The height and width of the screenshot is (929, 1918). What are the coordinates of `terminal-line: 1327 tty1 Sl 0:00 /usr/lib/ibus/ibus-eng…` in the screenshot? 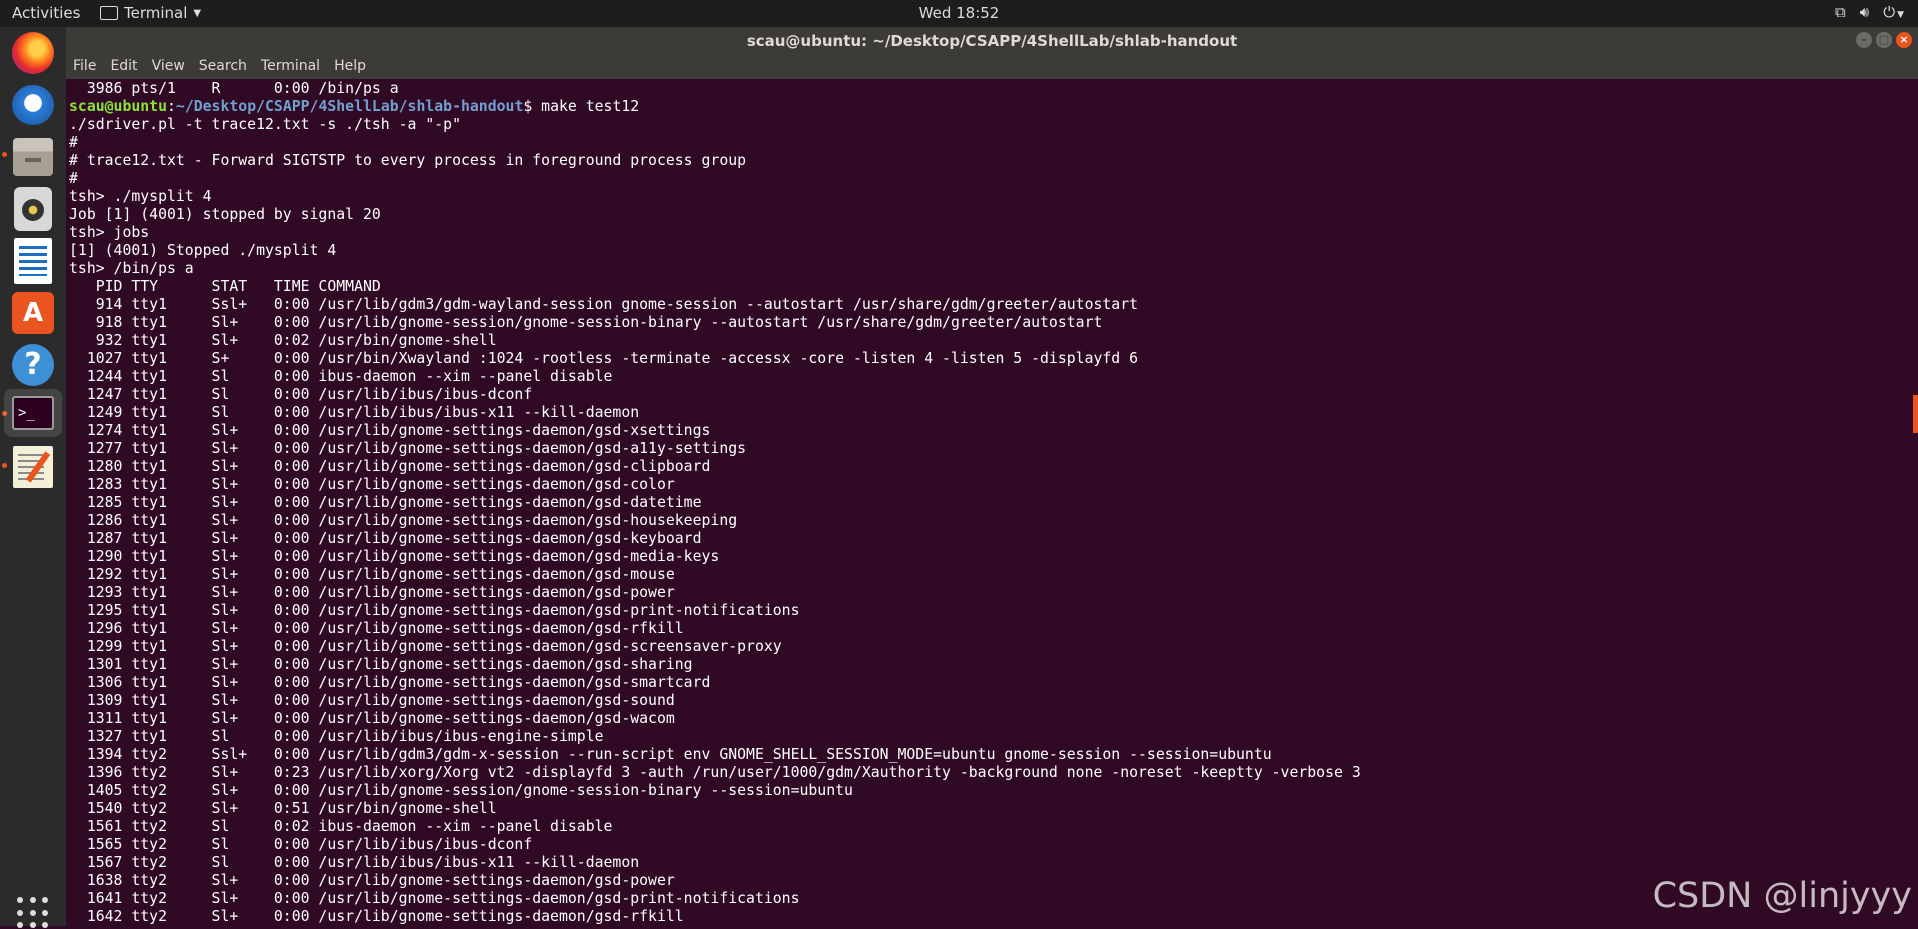 It's located at (336, 736).